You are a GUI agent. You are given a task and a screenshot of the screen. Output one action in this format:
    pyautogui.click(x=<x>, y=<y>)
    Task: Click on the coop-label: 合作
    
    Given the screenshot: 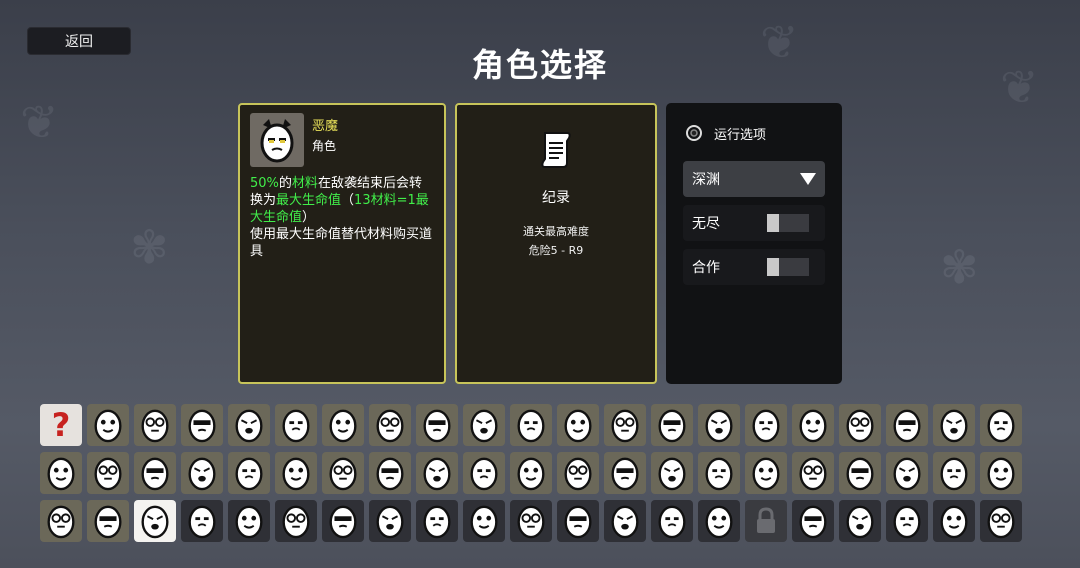 What is the action you would take?
    pyautogui.click(x=706, y=268)
    